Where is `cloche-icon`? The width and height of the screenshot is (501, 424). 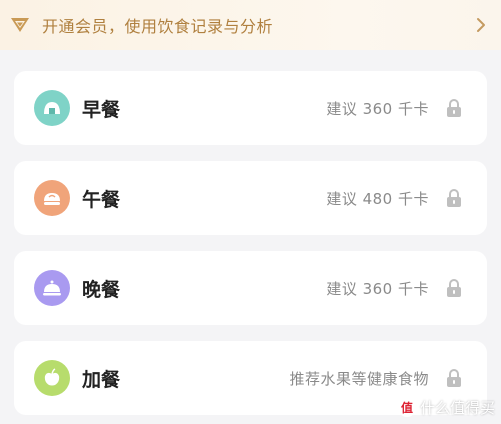
cloche-icon is located at coordinates (52, 288).